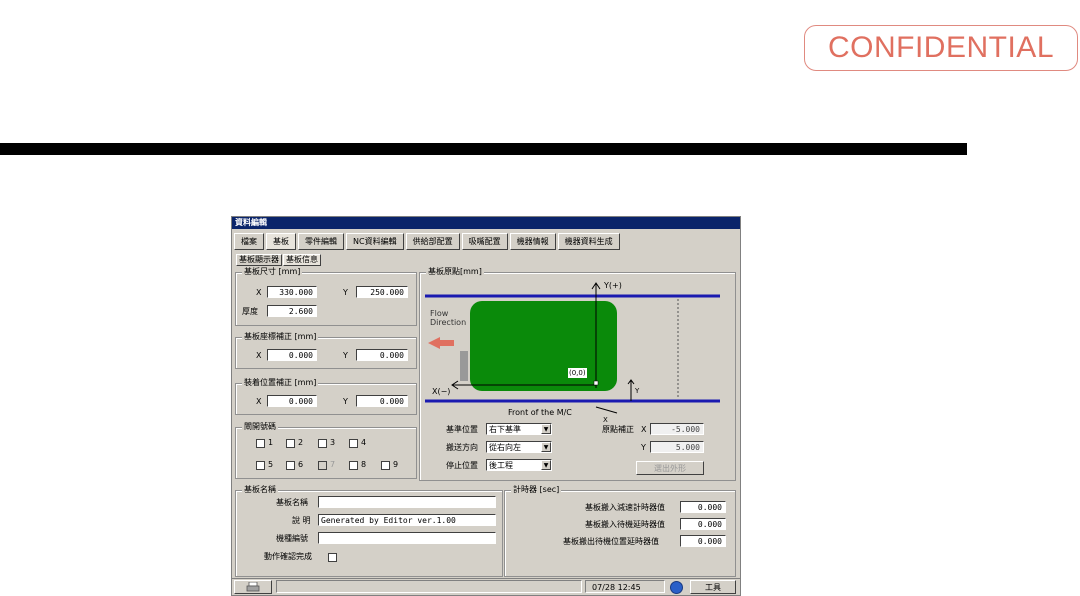 The image size is (1080, 596). Describe the element at coordinates (637, 391) in the screenshot. I see `y-dim-label: Y` at that location.